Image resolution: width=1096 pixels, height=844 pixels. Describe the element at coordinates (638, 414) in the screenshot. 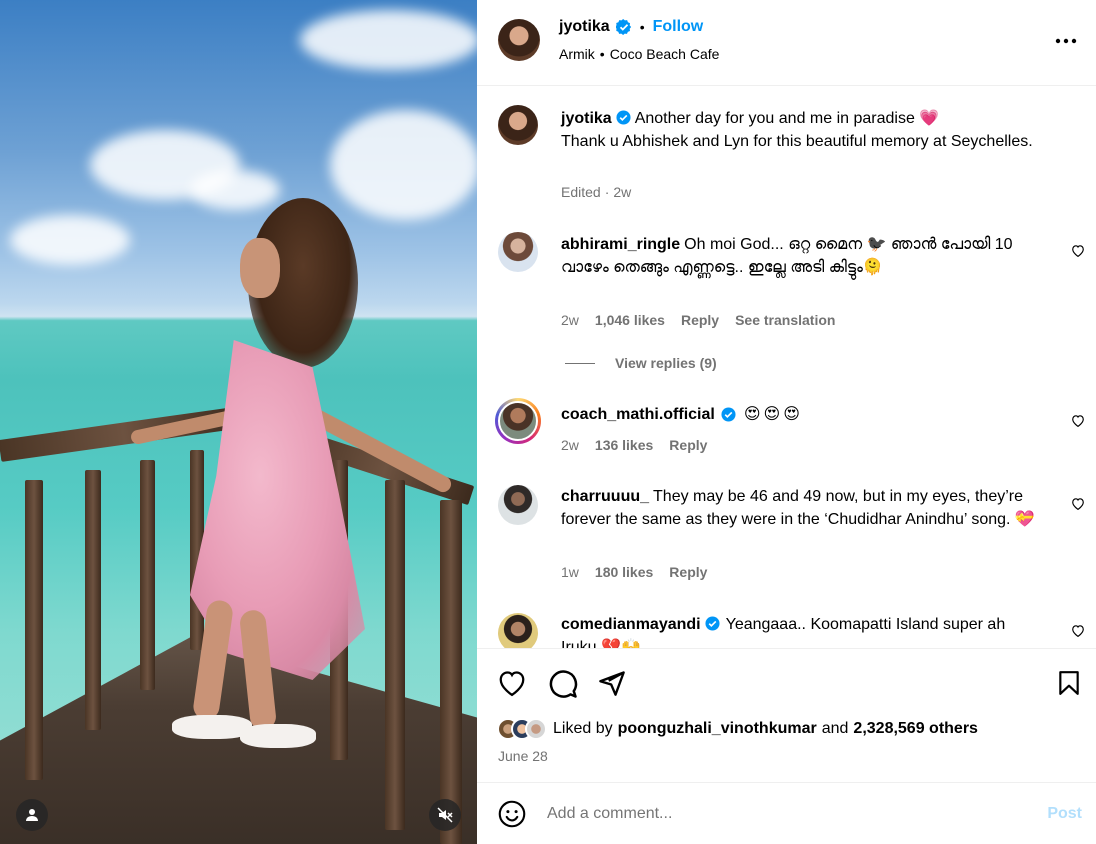

I see `comment-username: coach_mathi.official` at that location.